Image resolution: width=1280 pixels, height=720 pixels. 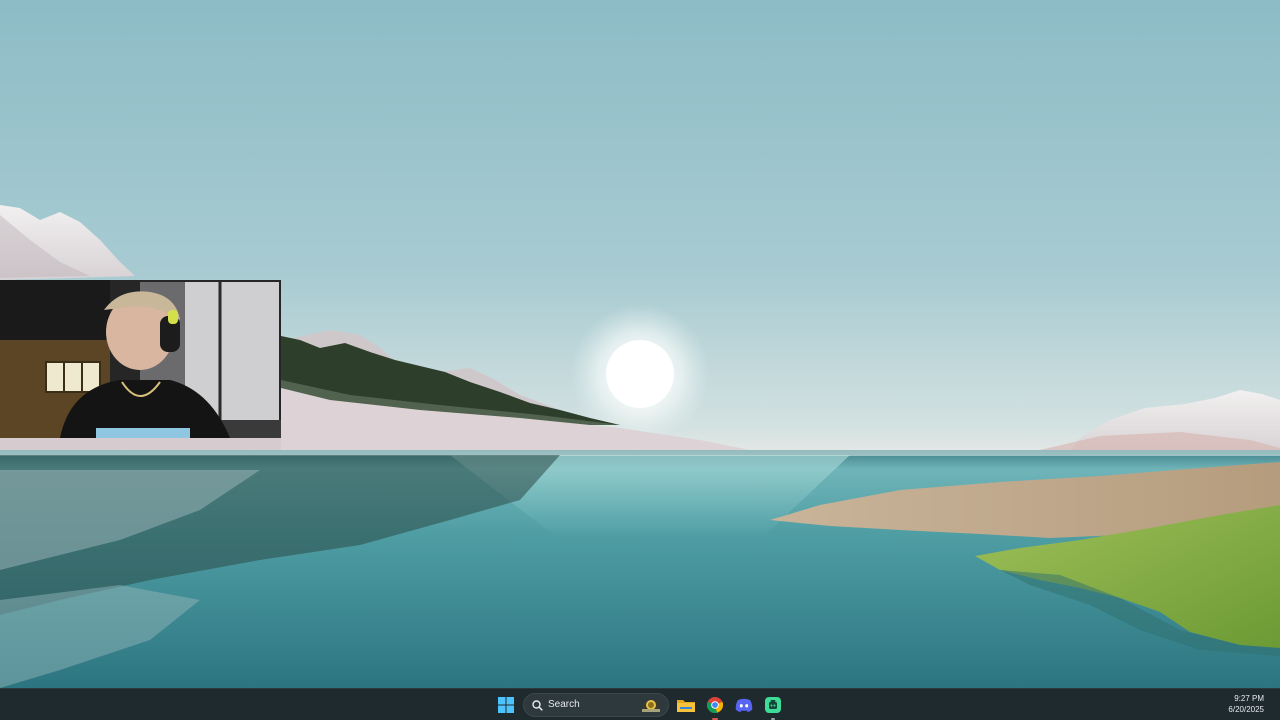 I want to click on search-icon, so click(x=537, y=705).